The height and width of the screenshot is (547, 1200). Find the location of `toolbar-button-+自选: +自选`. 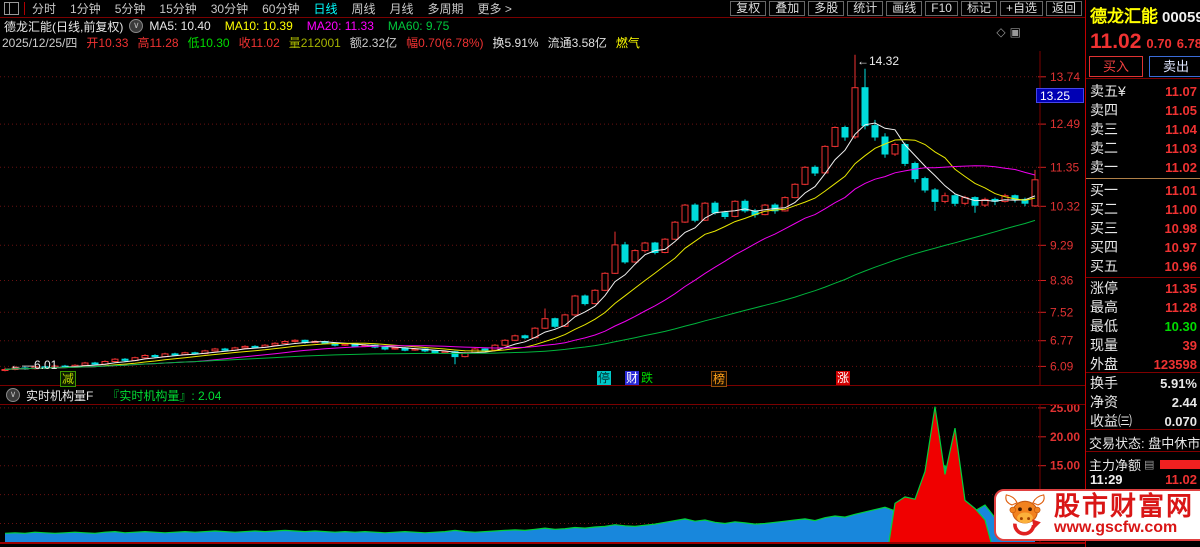

toolbar-button-+自选: +自选 is located at coordinates (1021, 8).